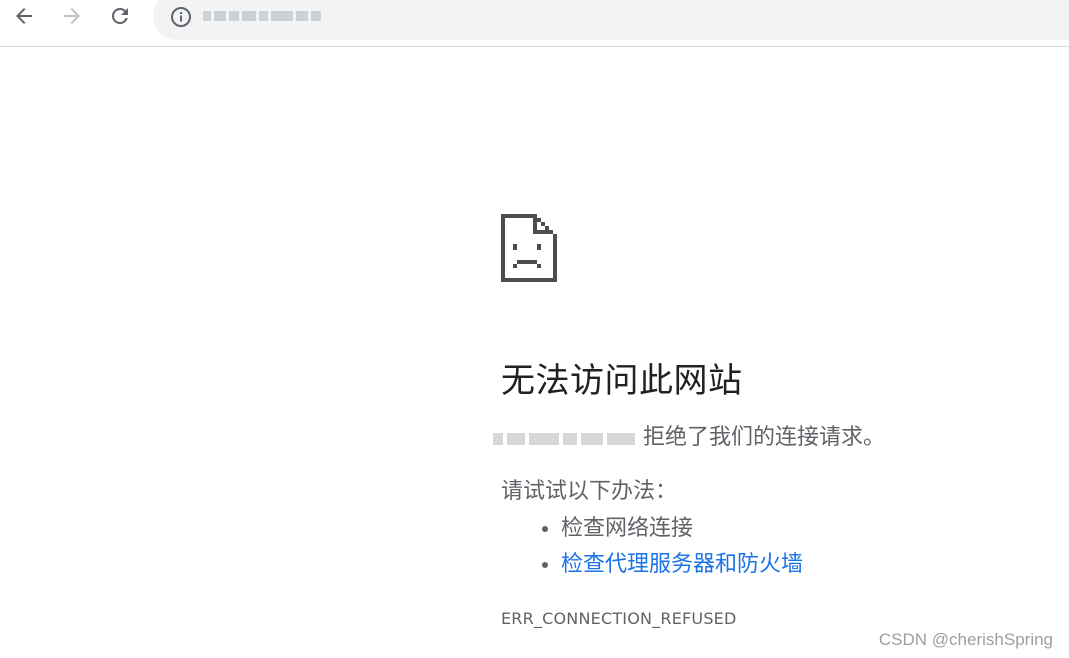  What do you see at coordinates (801, 529) in the screenshot?
I see `suggestion-check-network: 检查网络连接` at bounding box center [801, 529].